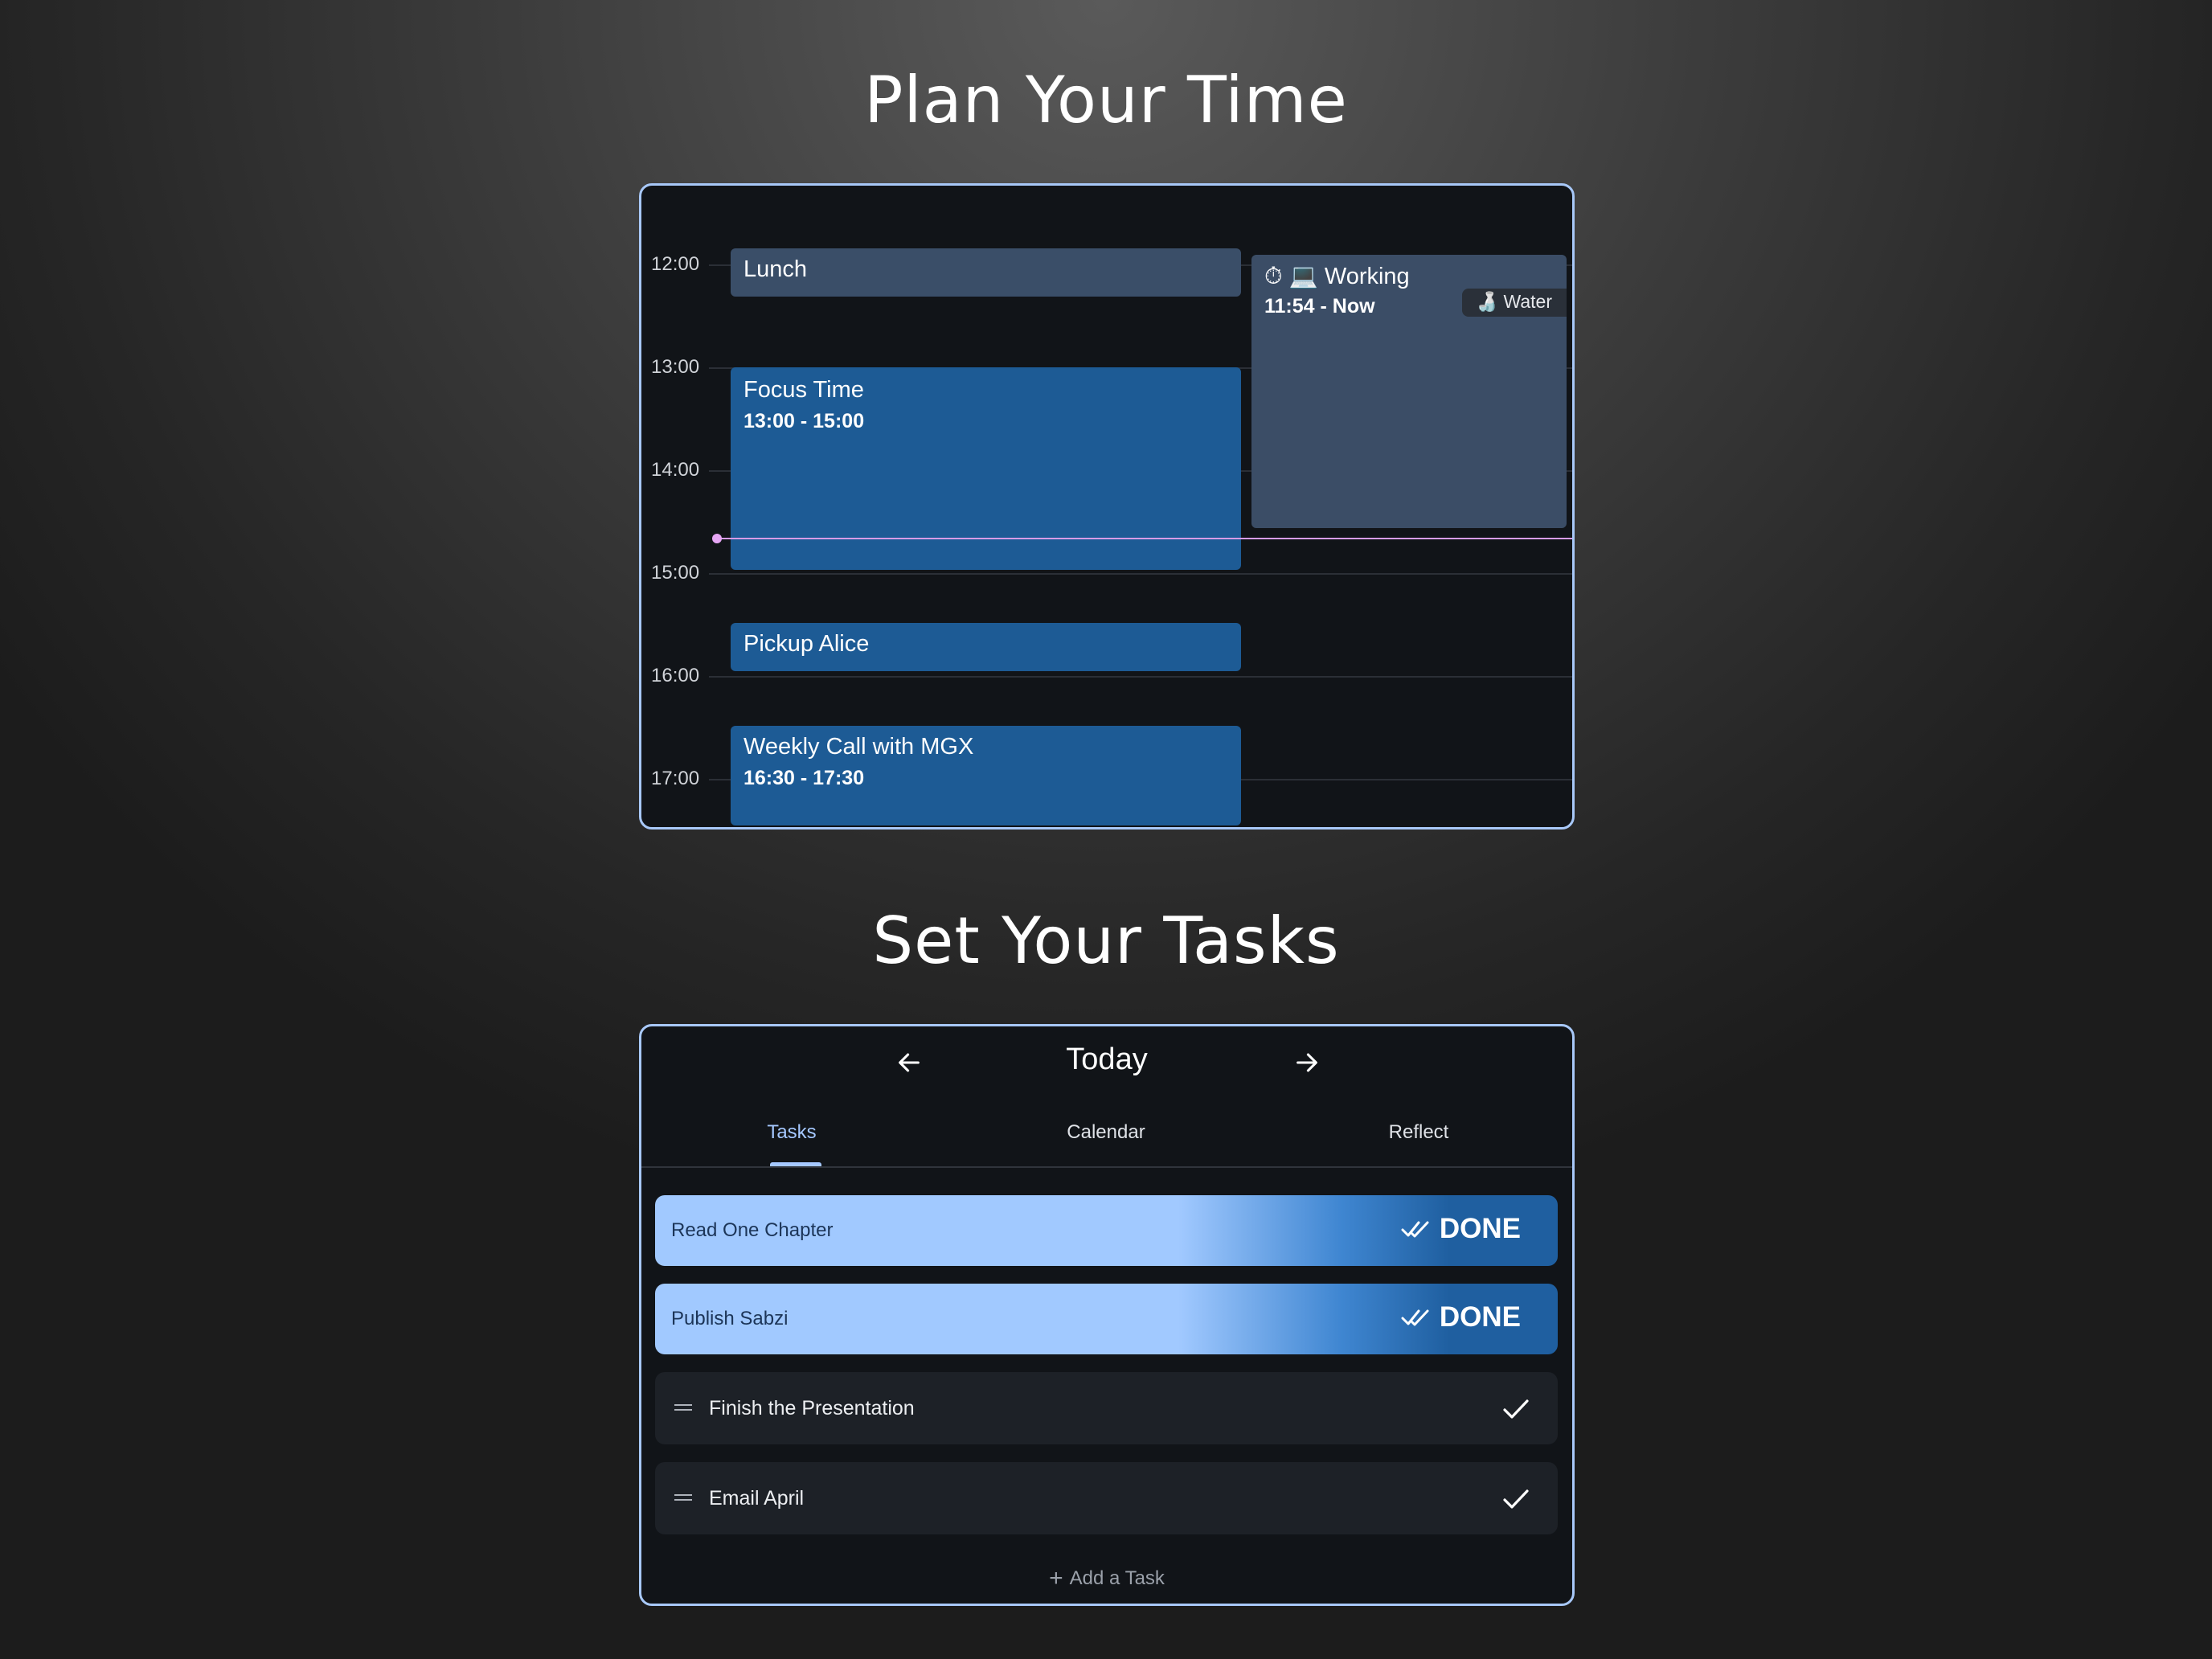 This screenshot has width=2212, height=1659. Describe the element at coordinates (675, 675) in the screenshot. I see `time-label-16: 16:00` at that location.